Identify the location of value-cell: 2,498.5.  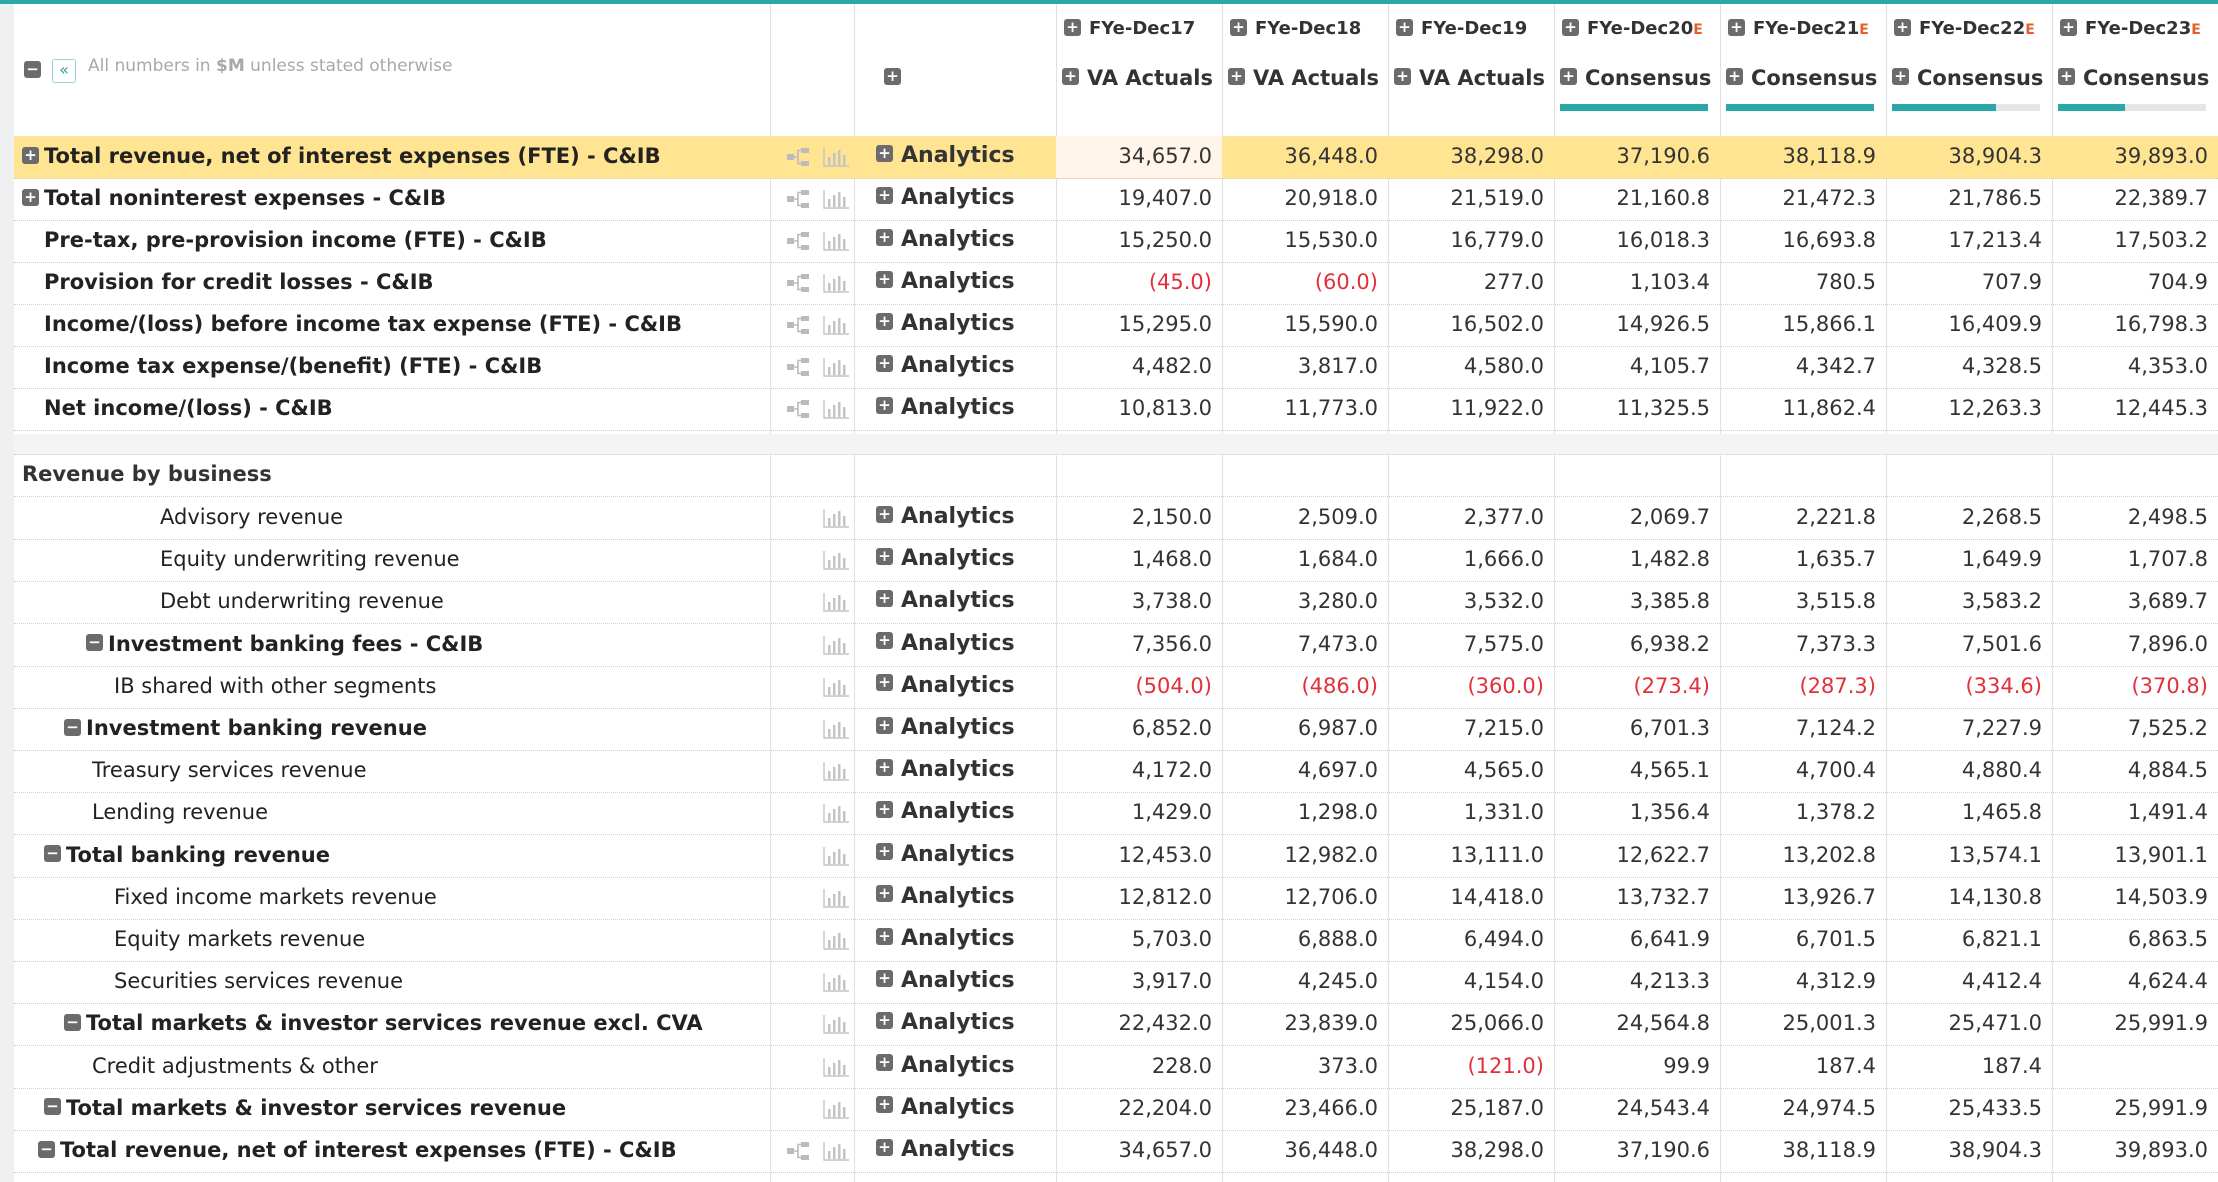
(2135, 518).